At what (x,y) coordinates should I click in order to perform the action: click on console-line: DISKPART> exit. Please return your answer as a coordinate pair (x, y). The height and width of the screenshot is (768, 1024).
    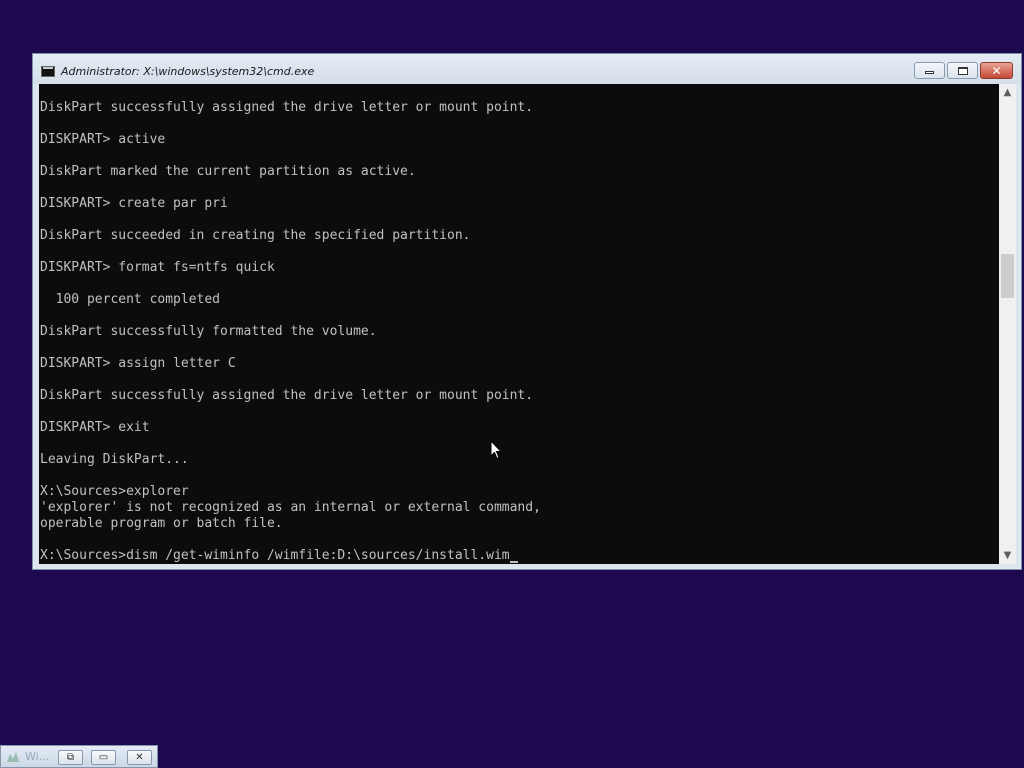
    Looking at the image, I should click on (95, 427).